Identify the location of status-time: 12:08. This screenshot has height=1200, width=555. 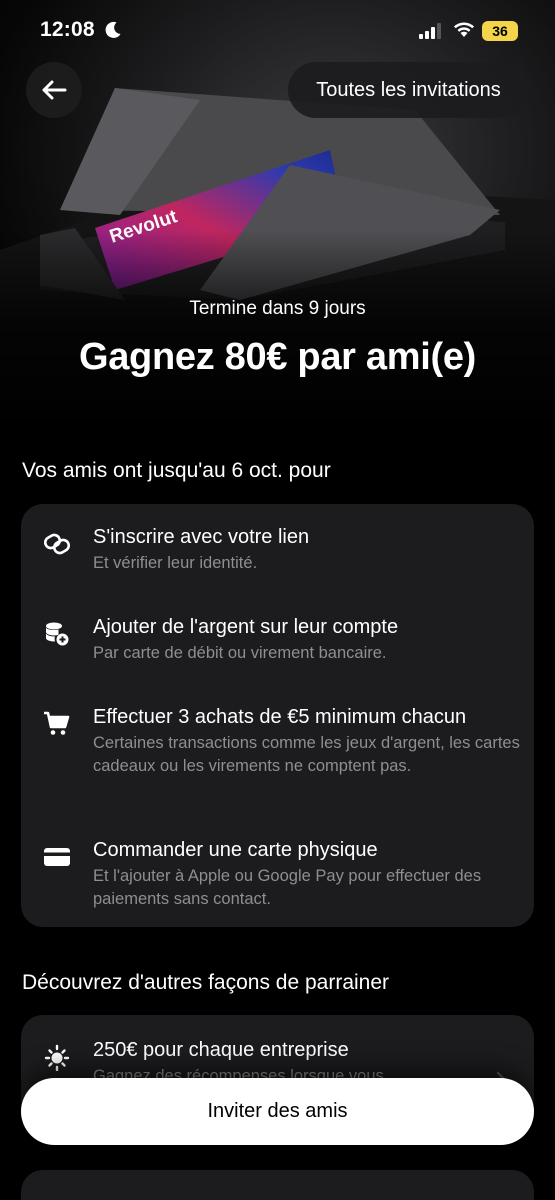
(67, 29).